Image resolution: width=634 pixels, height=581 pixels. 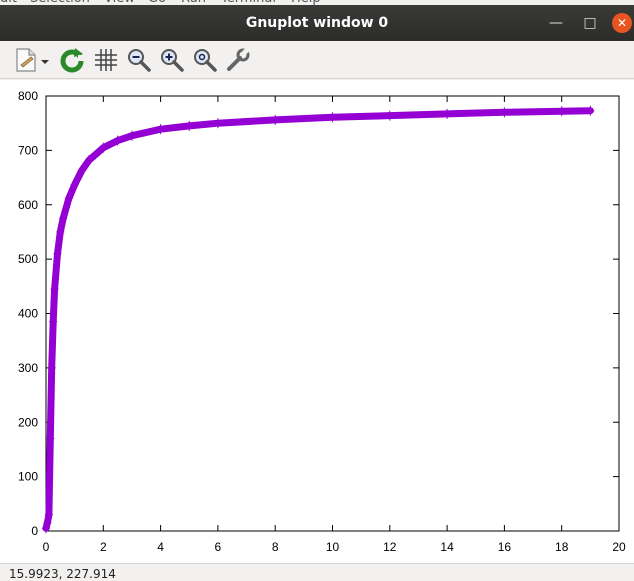 I want to click on zoom-out-icon, so click(x=139, y=60).